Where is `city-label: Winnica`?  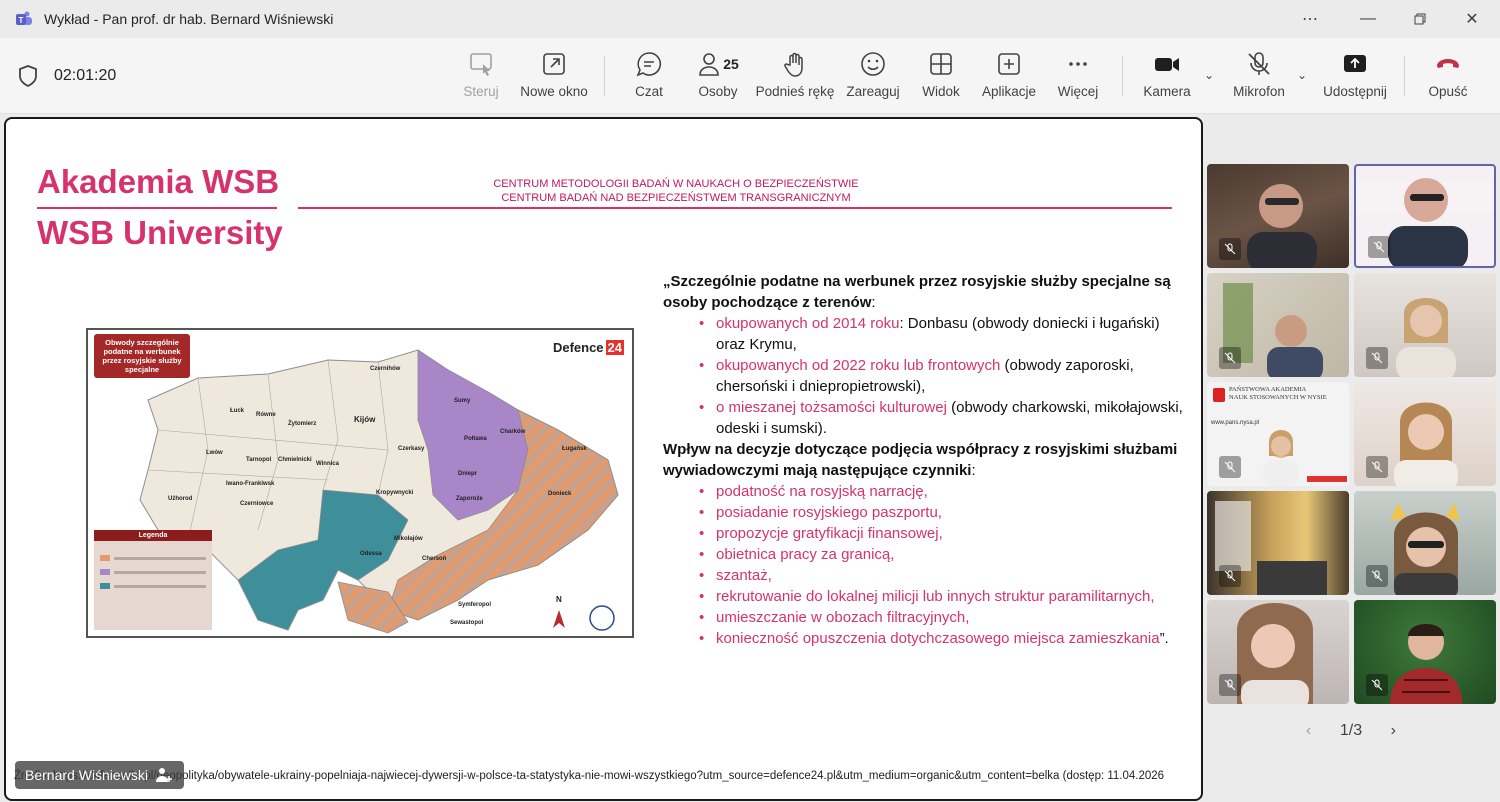
city-label: Winnica is located at coordinates (328, 464).